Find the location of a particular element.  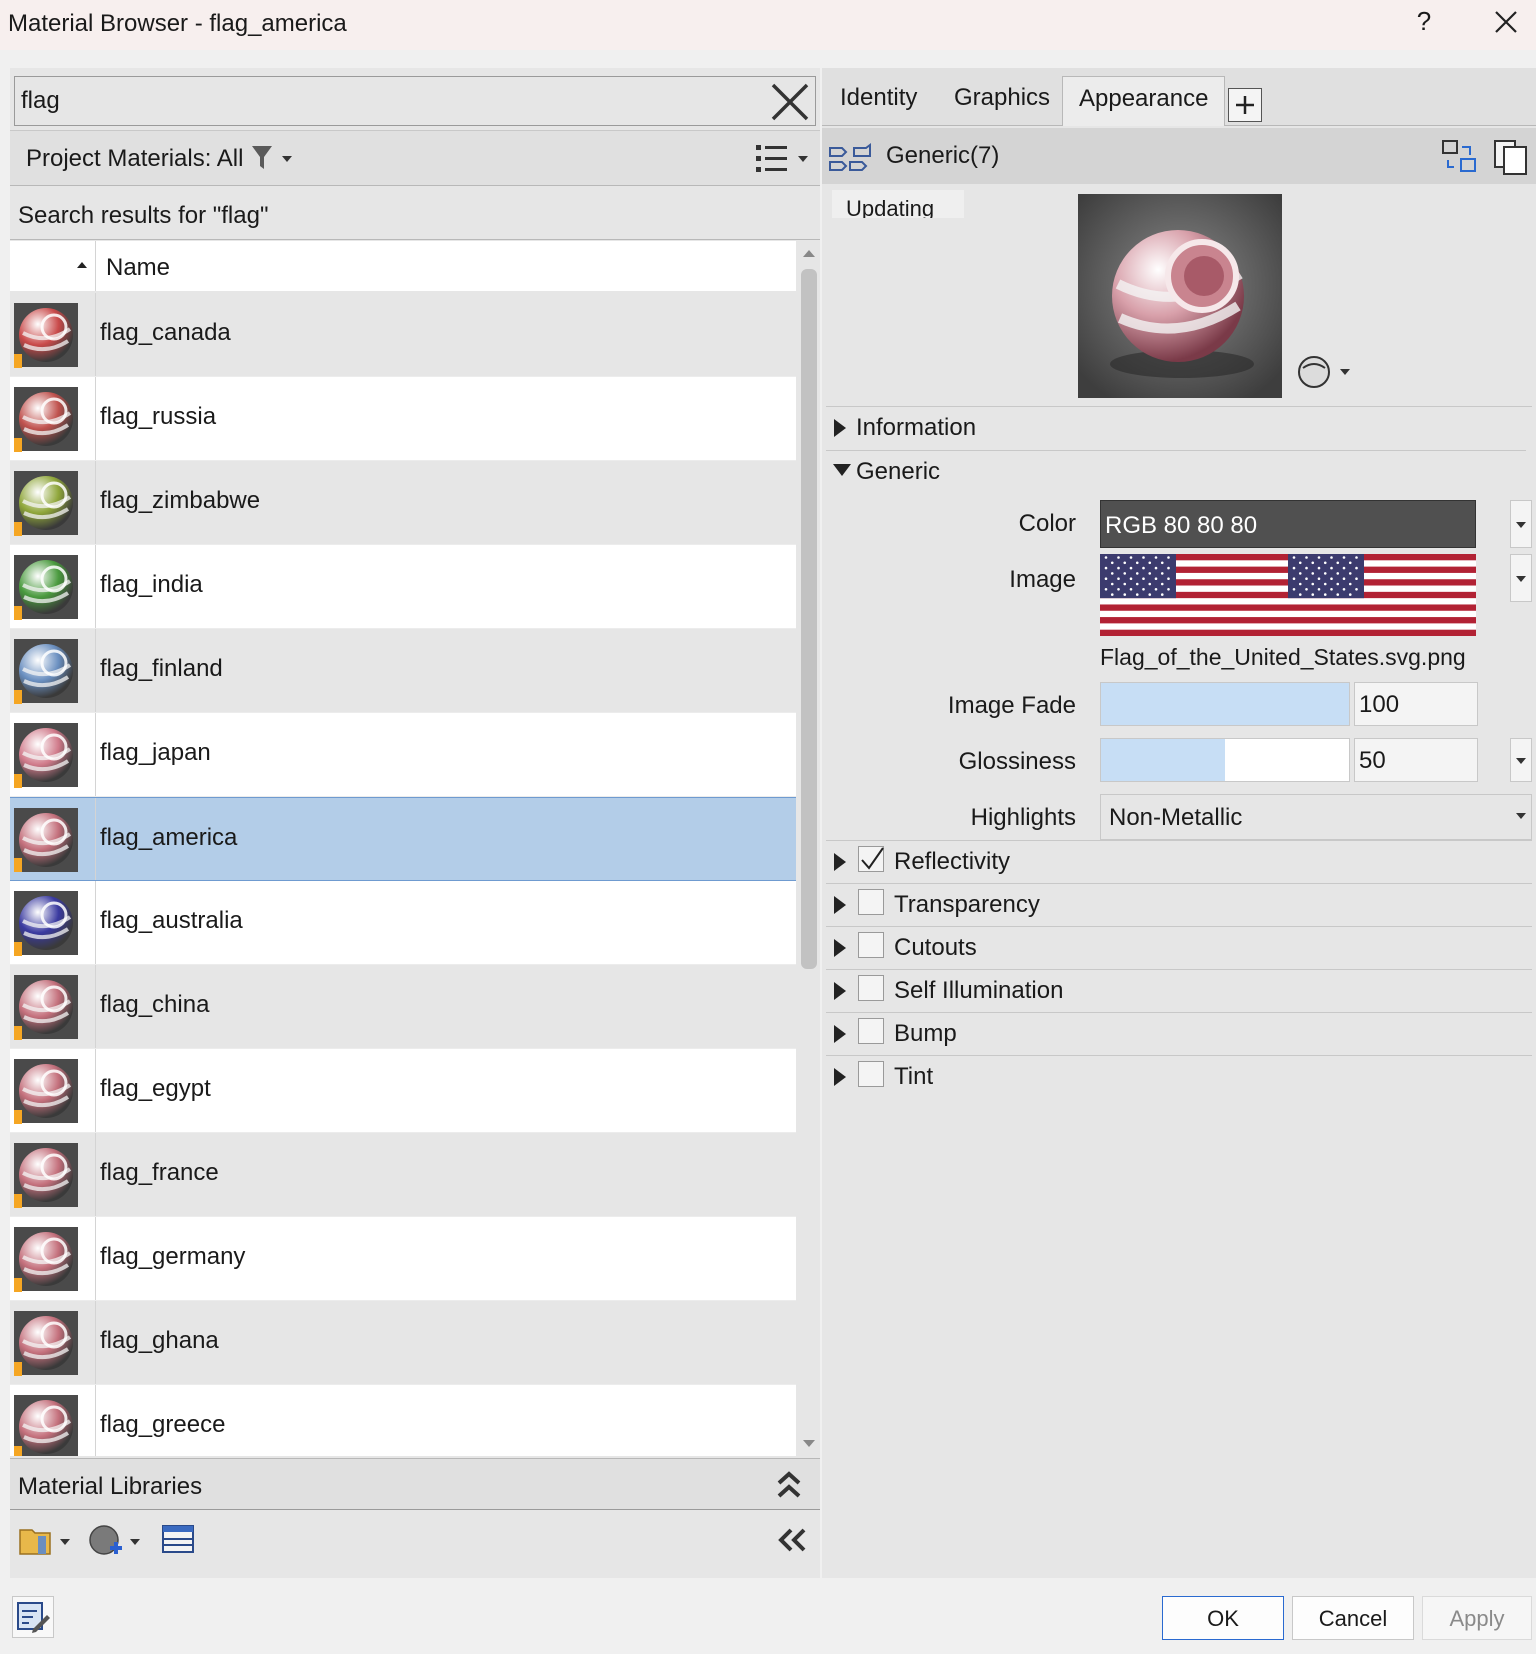

preview-options-button is located at coordinates (1325, 372).